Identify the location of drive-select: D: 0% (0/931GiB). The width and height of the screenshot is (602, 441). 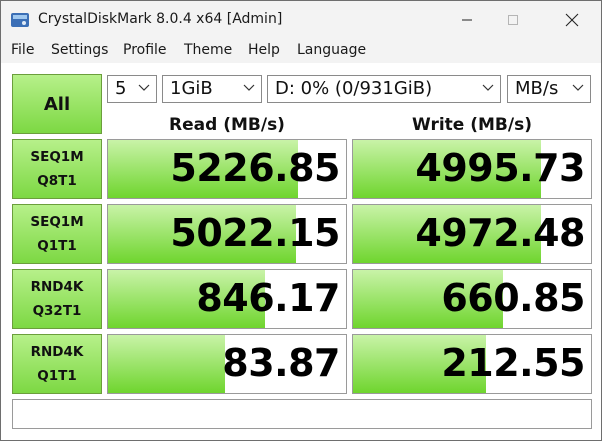
(384, 89).